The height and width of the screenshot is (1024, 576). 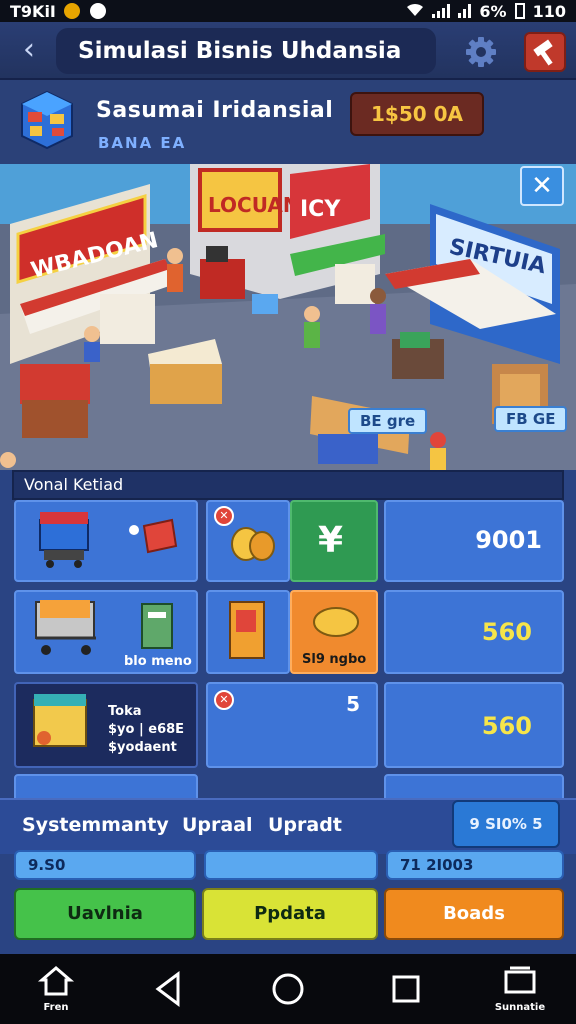 What do you see at coordinates (146, 729) in the screenshot?
I see `info-line-2: $yo | e68E` at bounding box center [146, 729].